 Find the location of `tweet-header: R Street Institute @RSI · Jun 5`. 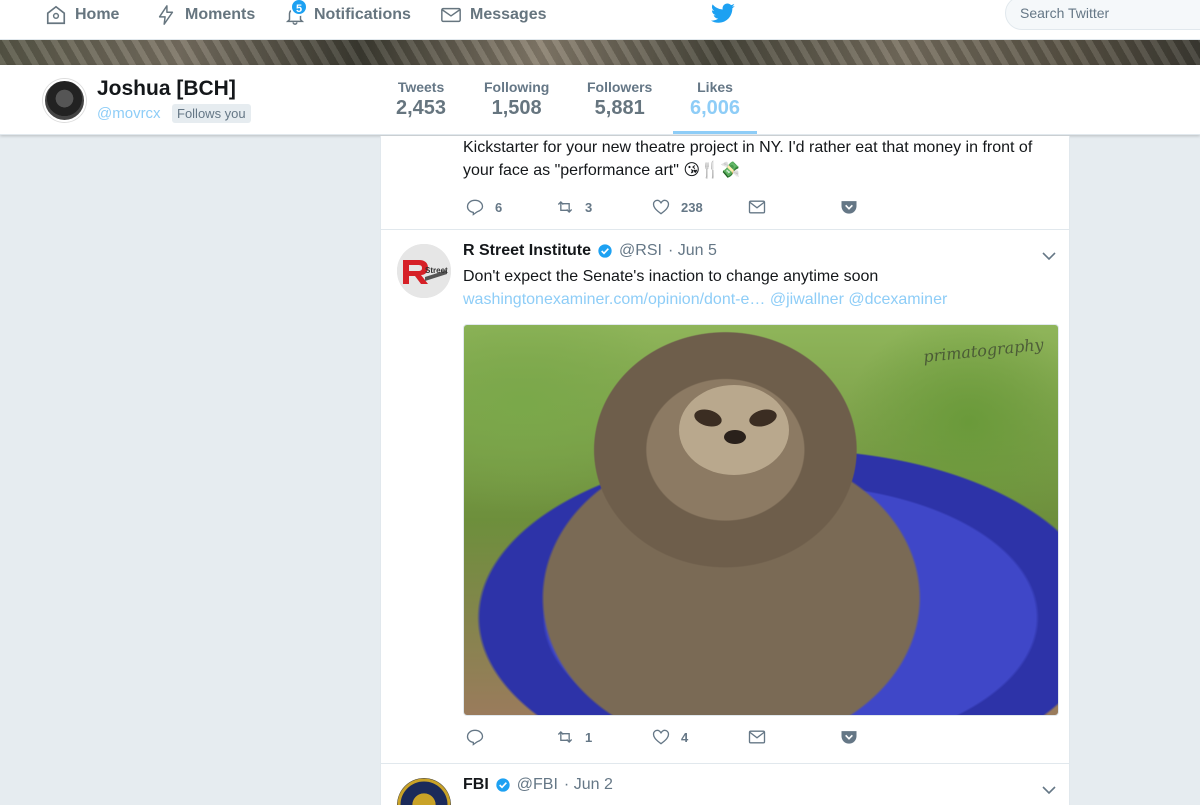

tweet-header: R Street Institute @RSI · Jun 5 is located at coordinates (590, 251).